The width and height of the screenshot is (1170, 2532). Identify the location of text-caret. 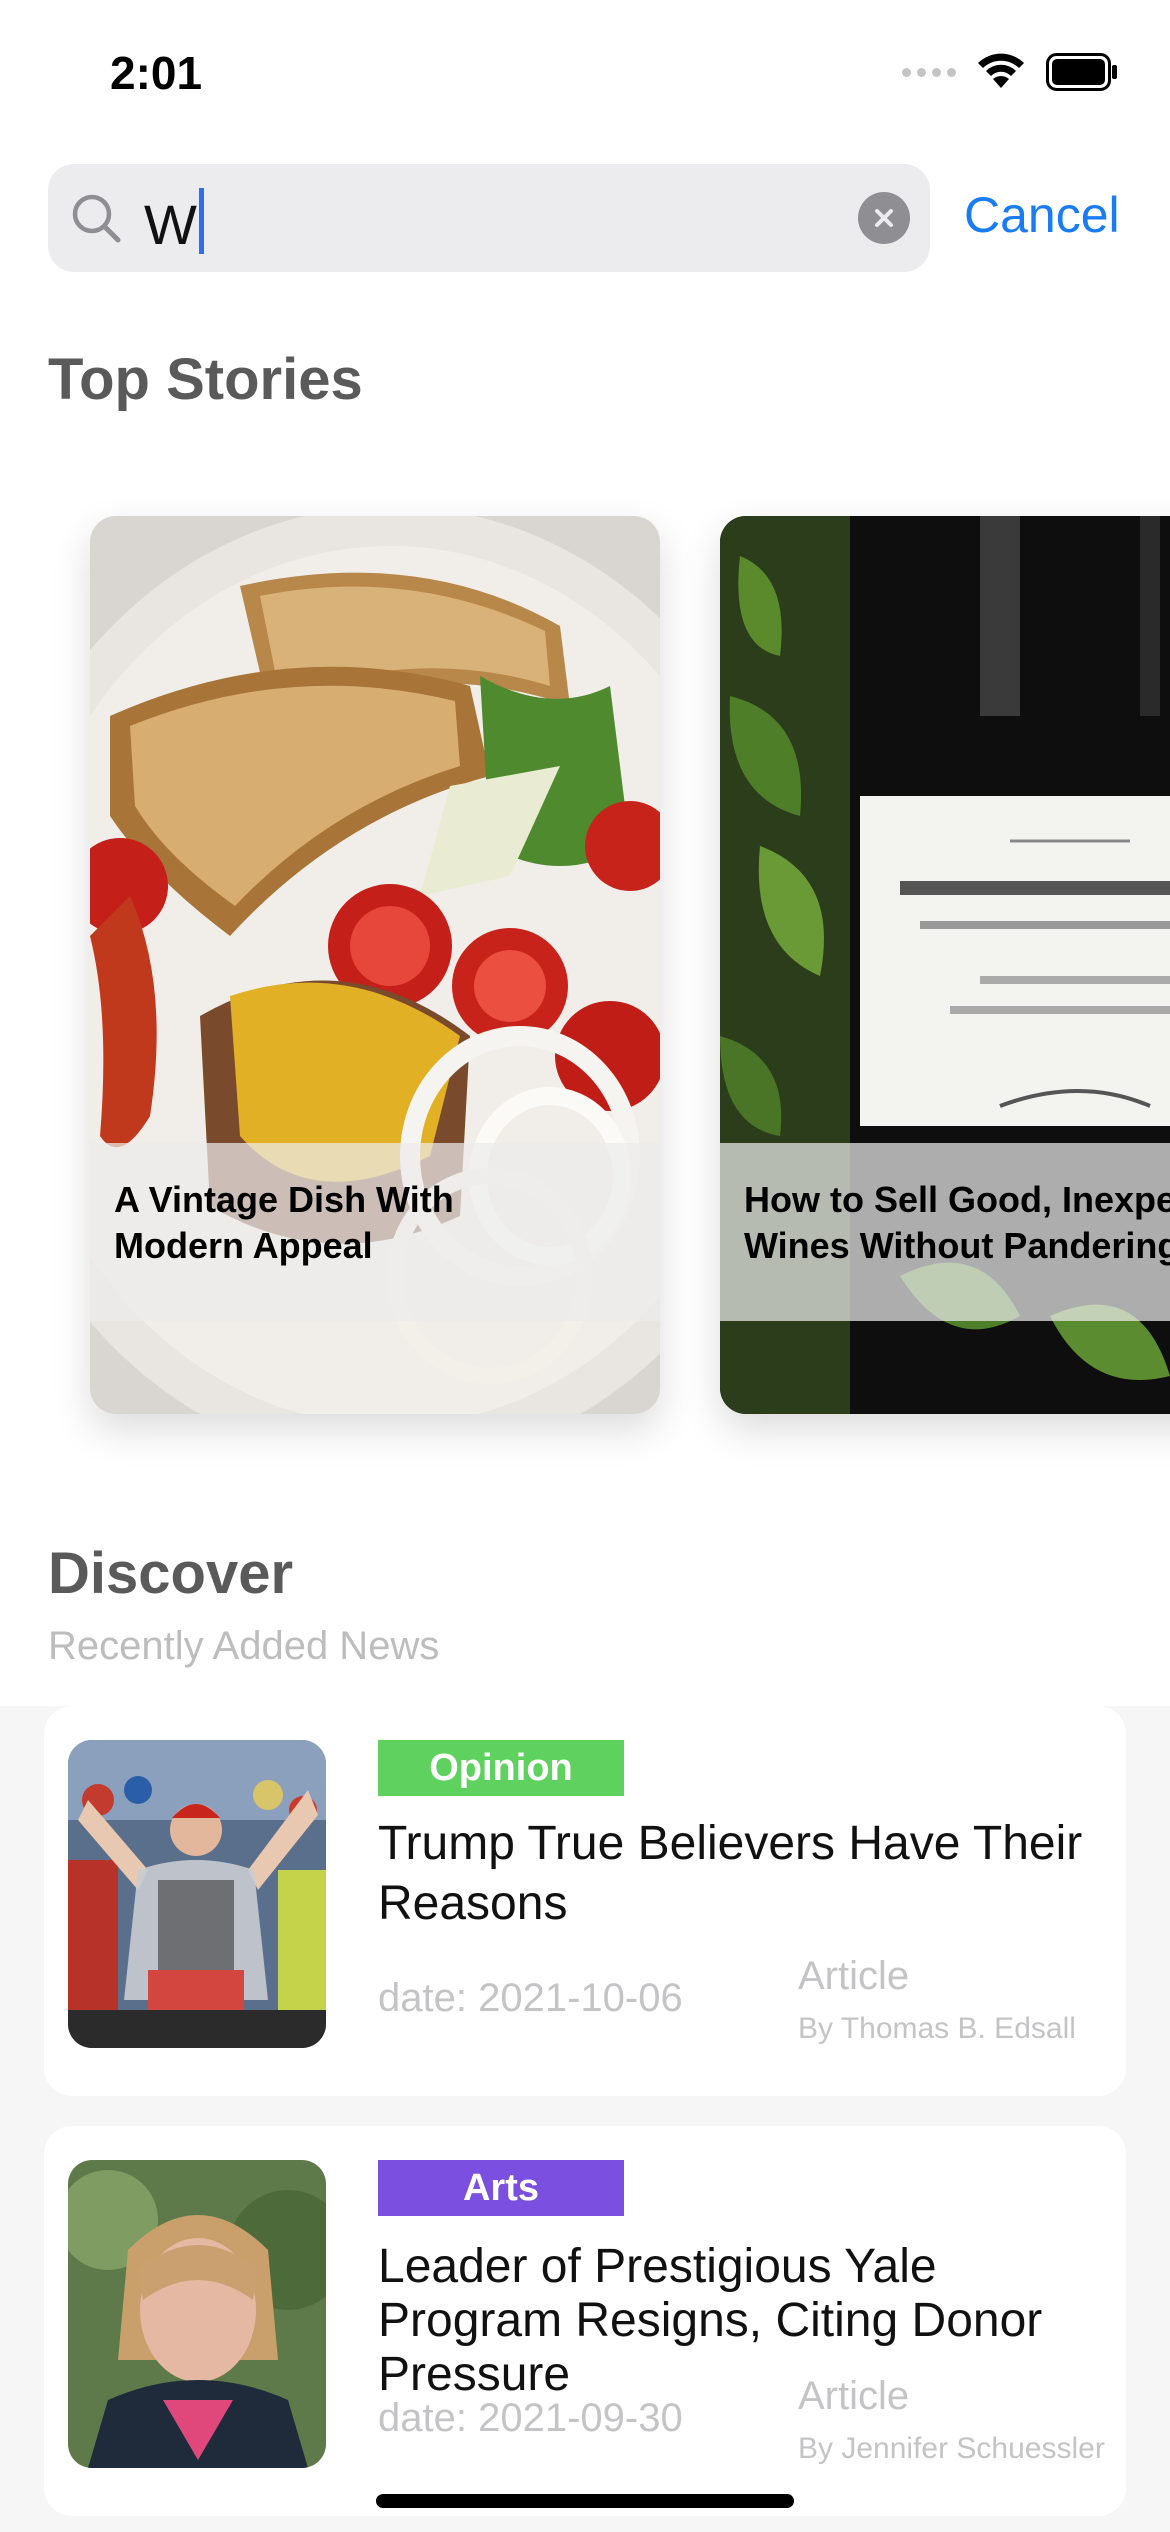
(201, 221).